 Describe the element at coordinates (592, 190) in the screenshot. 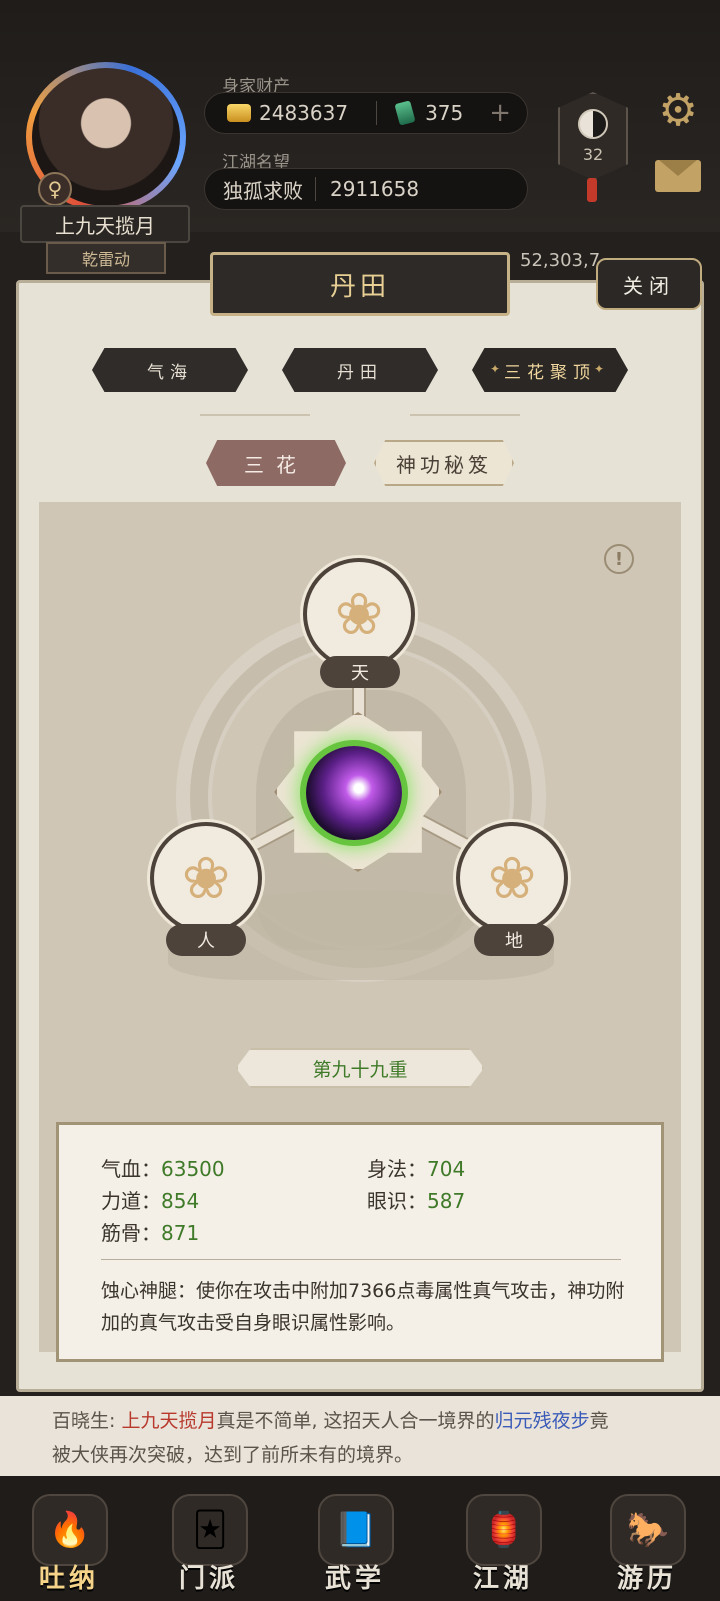

I see `tassel-decoration` at that location.